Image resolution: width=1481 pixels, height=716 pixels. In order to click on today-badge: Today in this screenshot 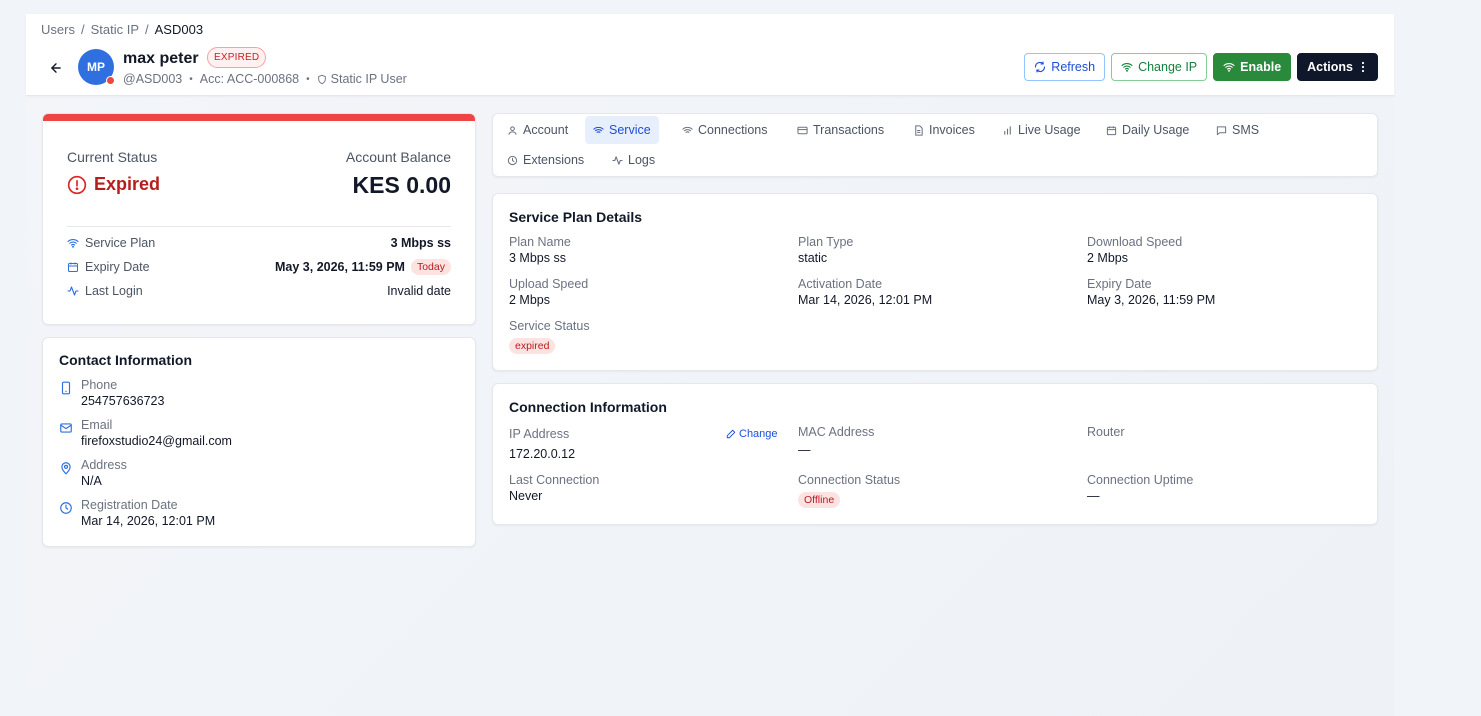, I will do `click(430, 267)`.